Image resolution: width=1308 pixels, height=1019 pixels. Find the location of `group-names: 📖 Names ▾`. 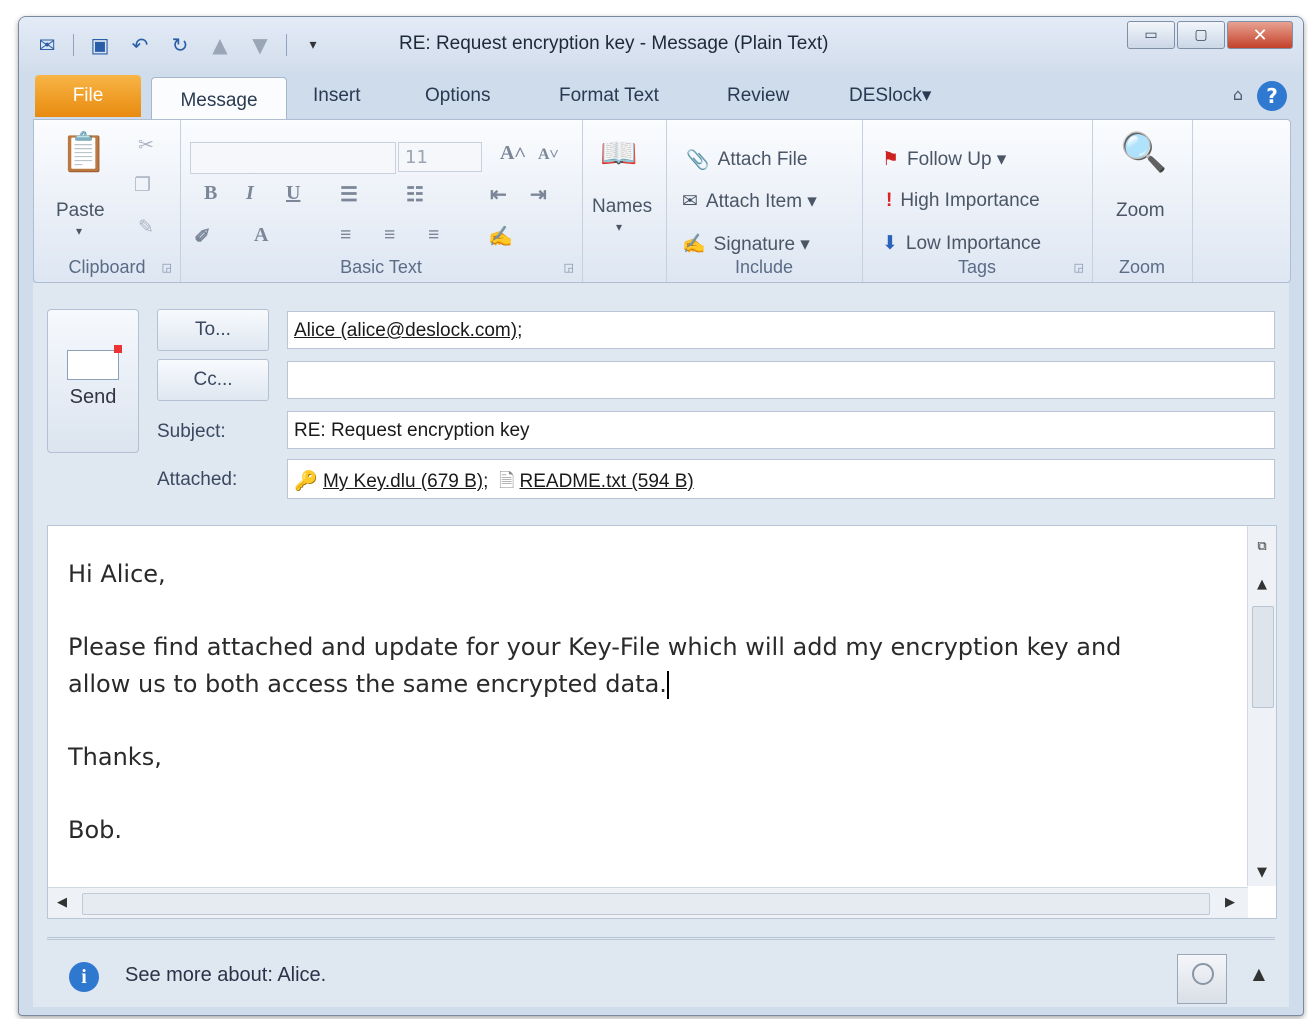

group-names: 📖 Names ▾ is located at coordinates (624, 201).